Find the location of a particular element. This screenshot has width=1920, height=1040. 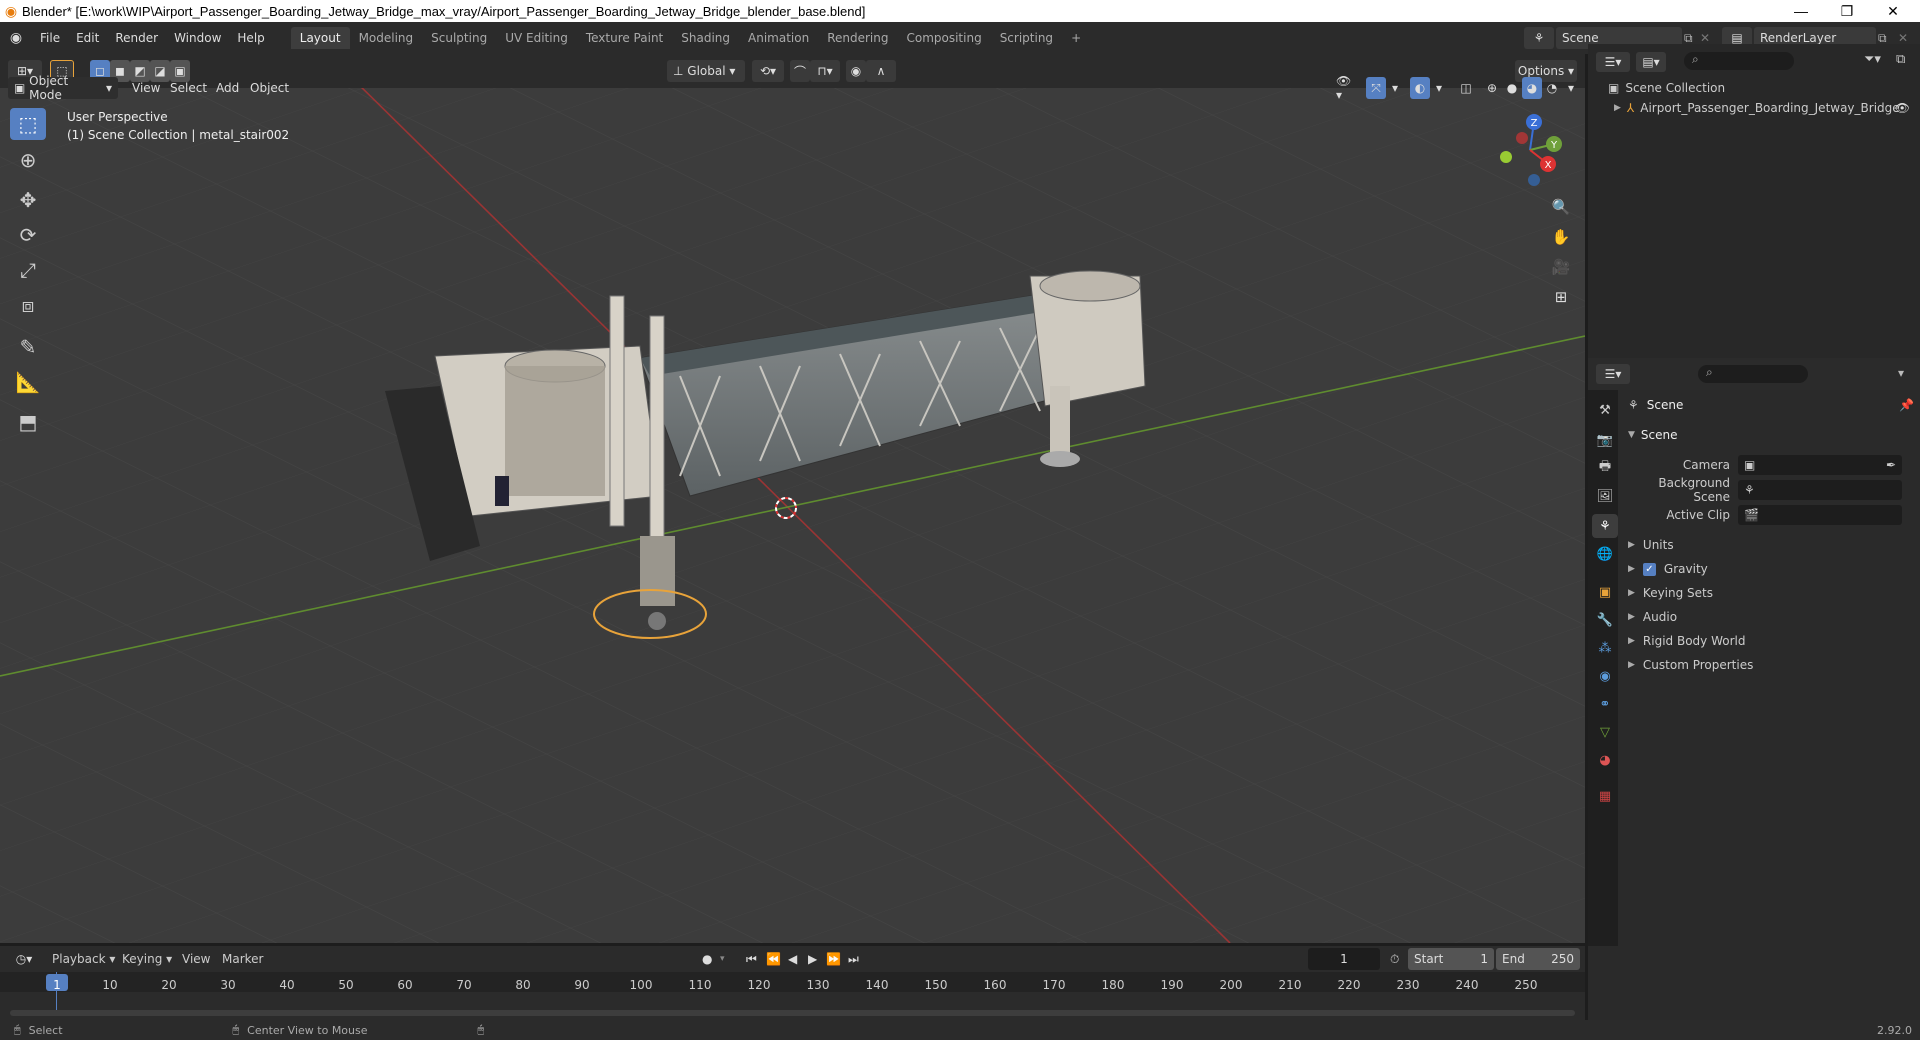

units-section: ▶ Units is located at coordinates (1770, 545).